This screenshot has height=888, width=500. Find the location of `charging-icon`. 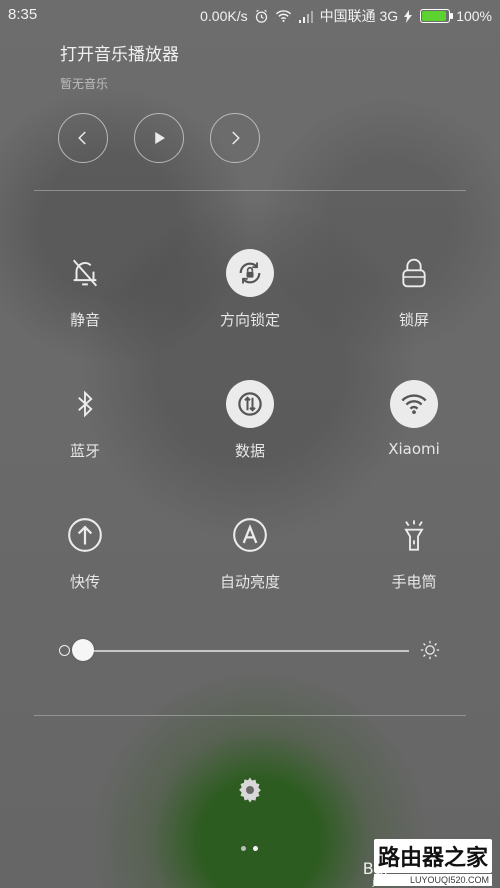

charging-icon is located at coordinates (408, 16).